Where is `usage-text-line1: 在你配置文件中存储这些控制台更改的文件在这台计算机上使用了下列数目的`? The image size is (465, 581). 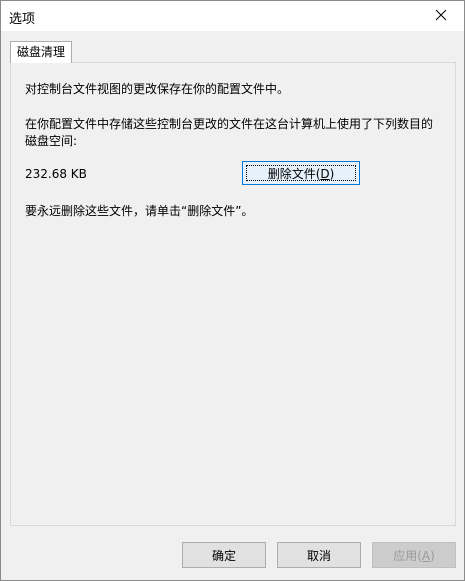
usage-text-line1: 在你配置文件中存储这些控制台更改的文件在这台计算机上使用了下列数目的 is located at coordinates (229, 124).